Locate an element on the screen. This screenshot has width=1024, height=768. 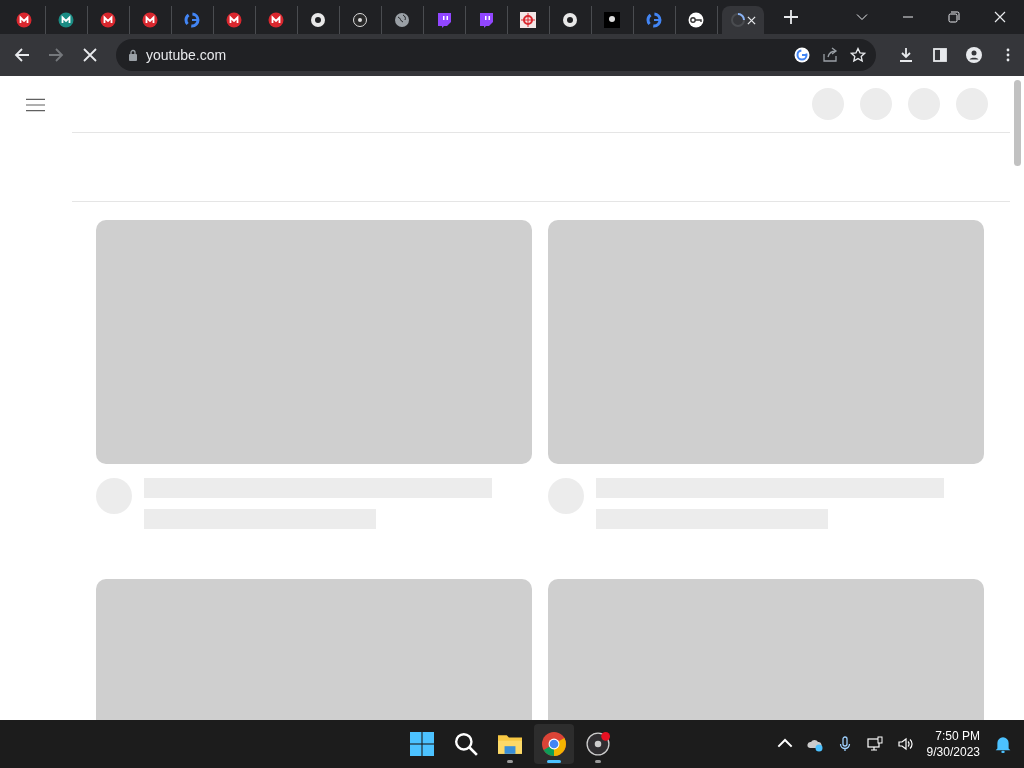
taskbar-app is located at coordinates (554, 744).